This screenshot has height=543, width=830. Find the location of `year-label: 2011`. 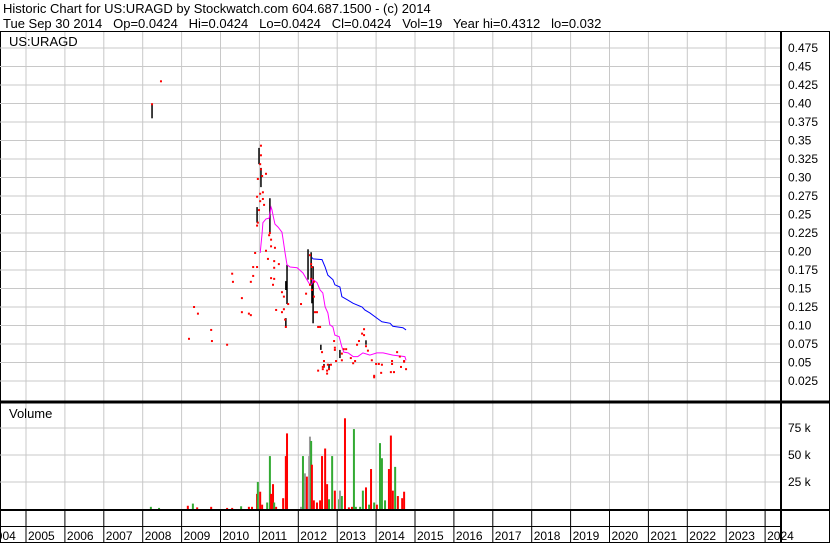

year-label: 2011 is located at coordinates (274, 536).